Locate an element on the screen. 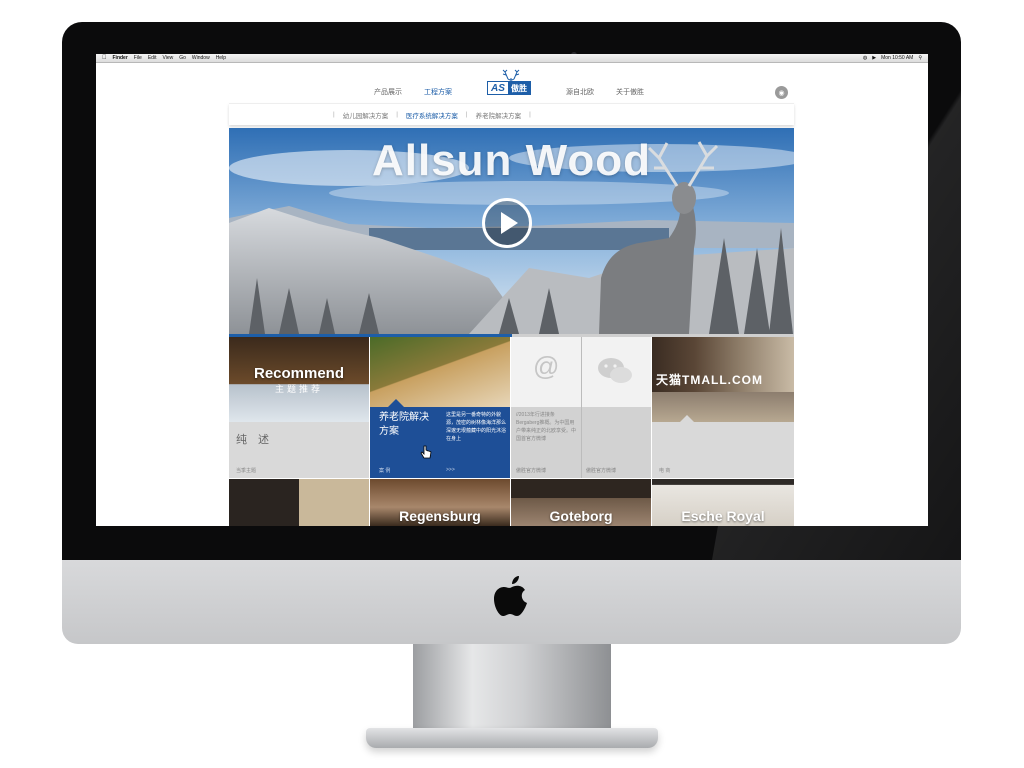 The width and height of the screenshot is (1024, 768). tmall-caption: 电 商 is located at coordinates (665, 471).